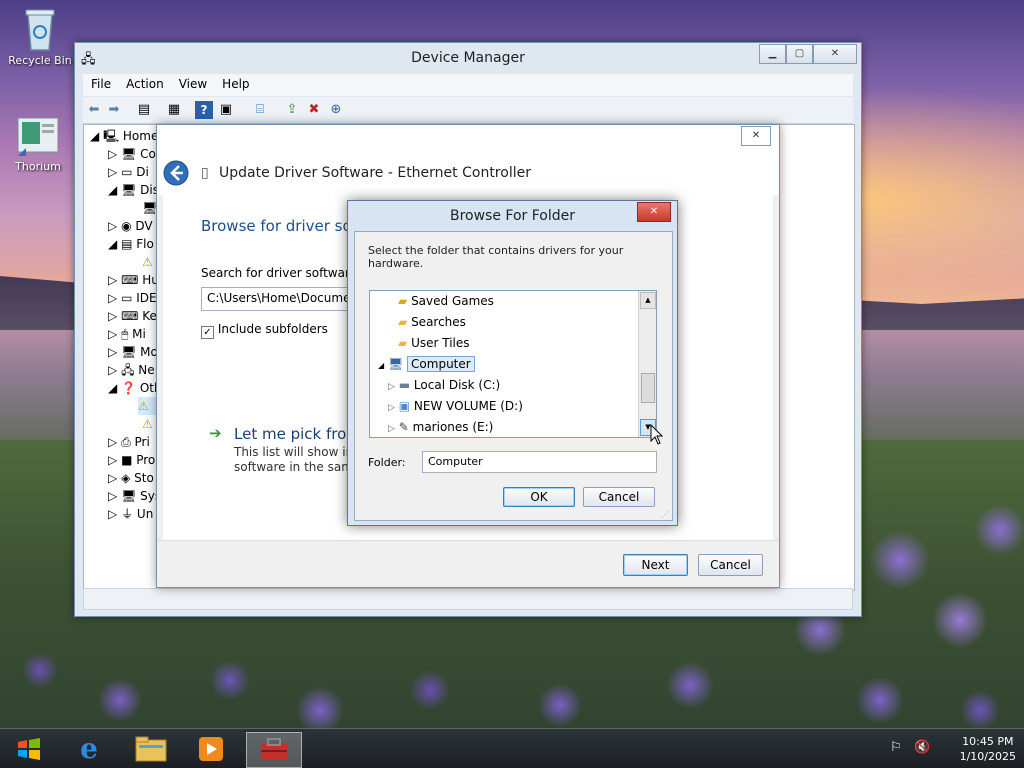 The height and width of the screenshot is (768, 1024). Describe the element at coordinates (133, 190) in the screenshot. I see `tree-node: ◢ 🖥 Dis` at that location.